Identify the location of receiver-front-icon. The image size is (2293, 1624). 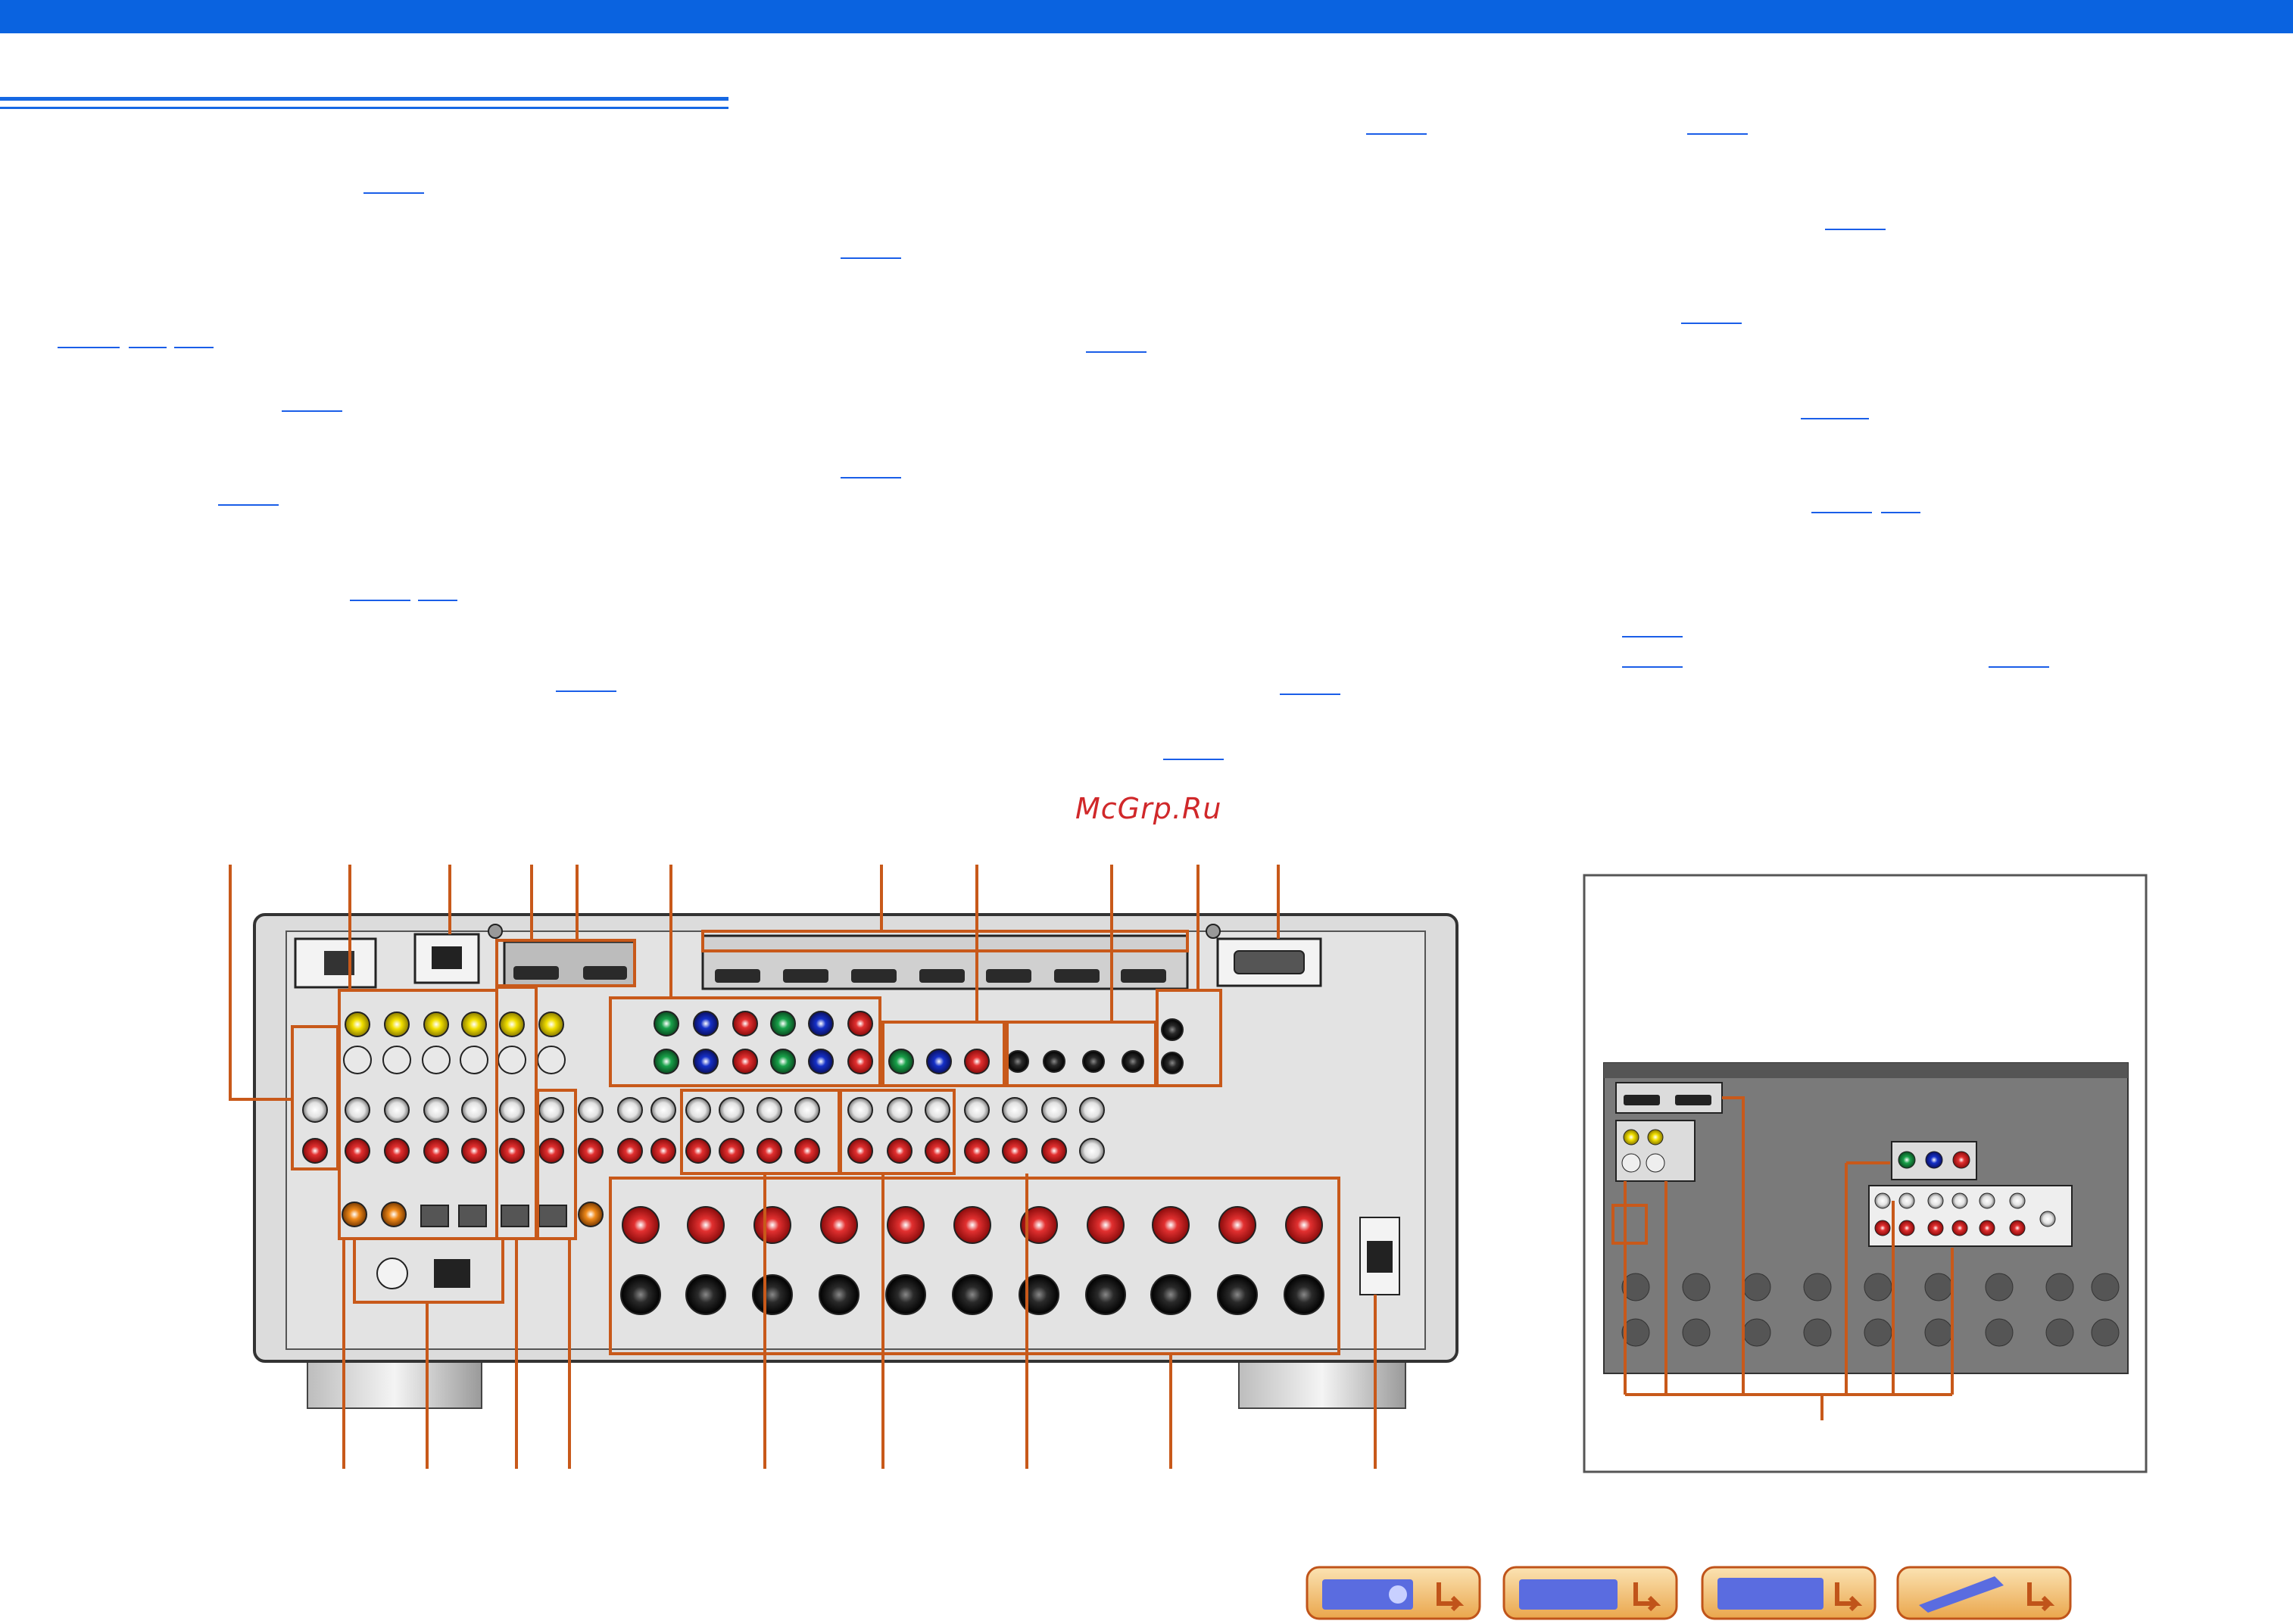
(1393, 1593).